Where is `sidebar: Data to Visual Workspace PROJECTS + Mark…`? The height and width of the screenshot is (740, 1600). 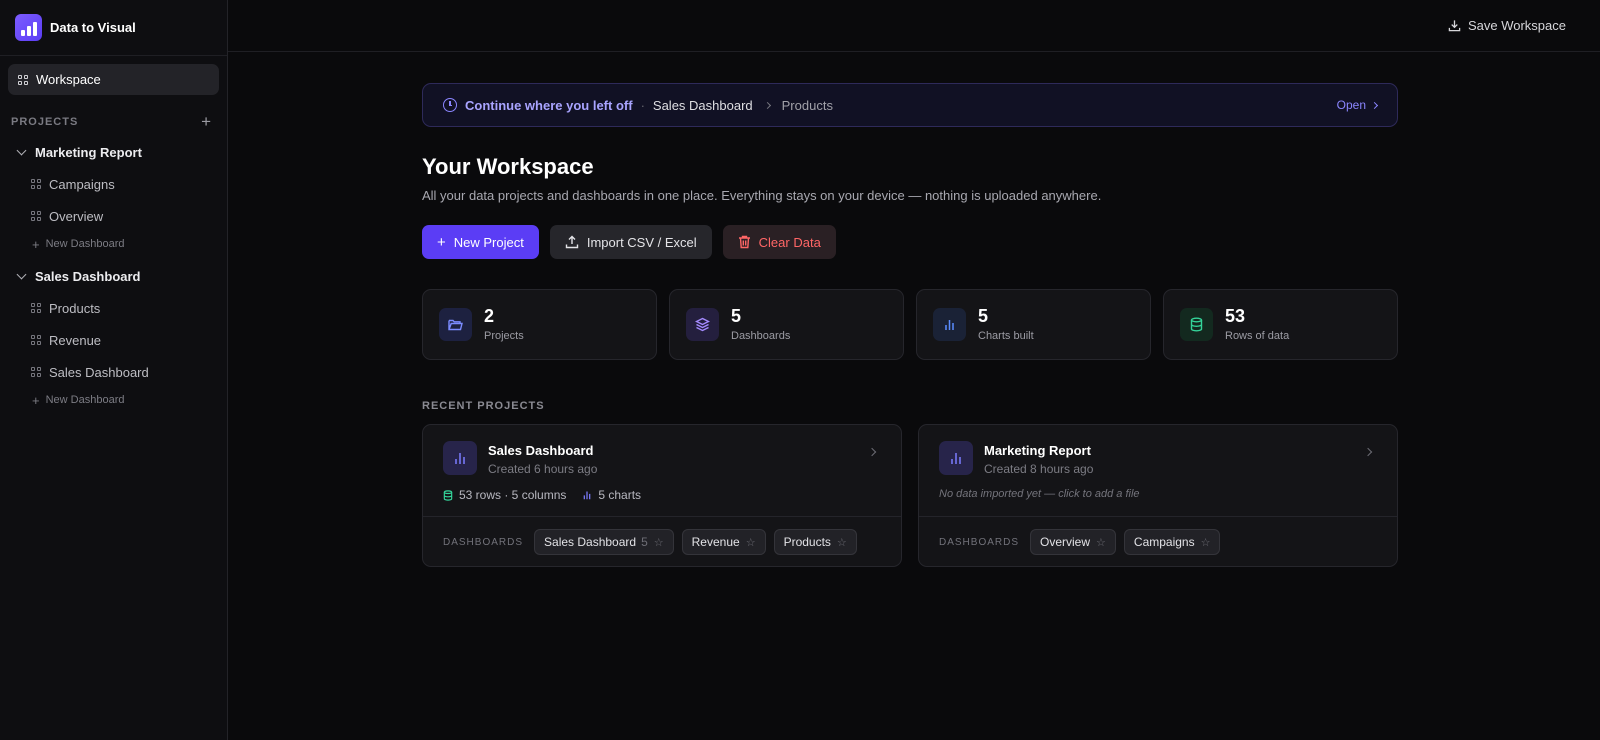
sidebar: Data to Visual Workspace PROJECTS + Mark… is located at coordinates (114, 370).